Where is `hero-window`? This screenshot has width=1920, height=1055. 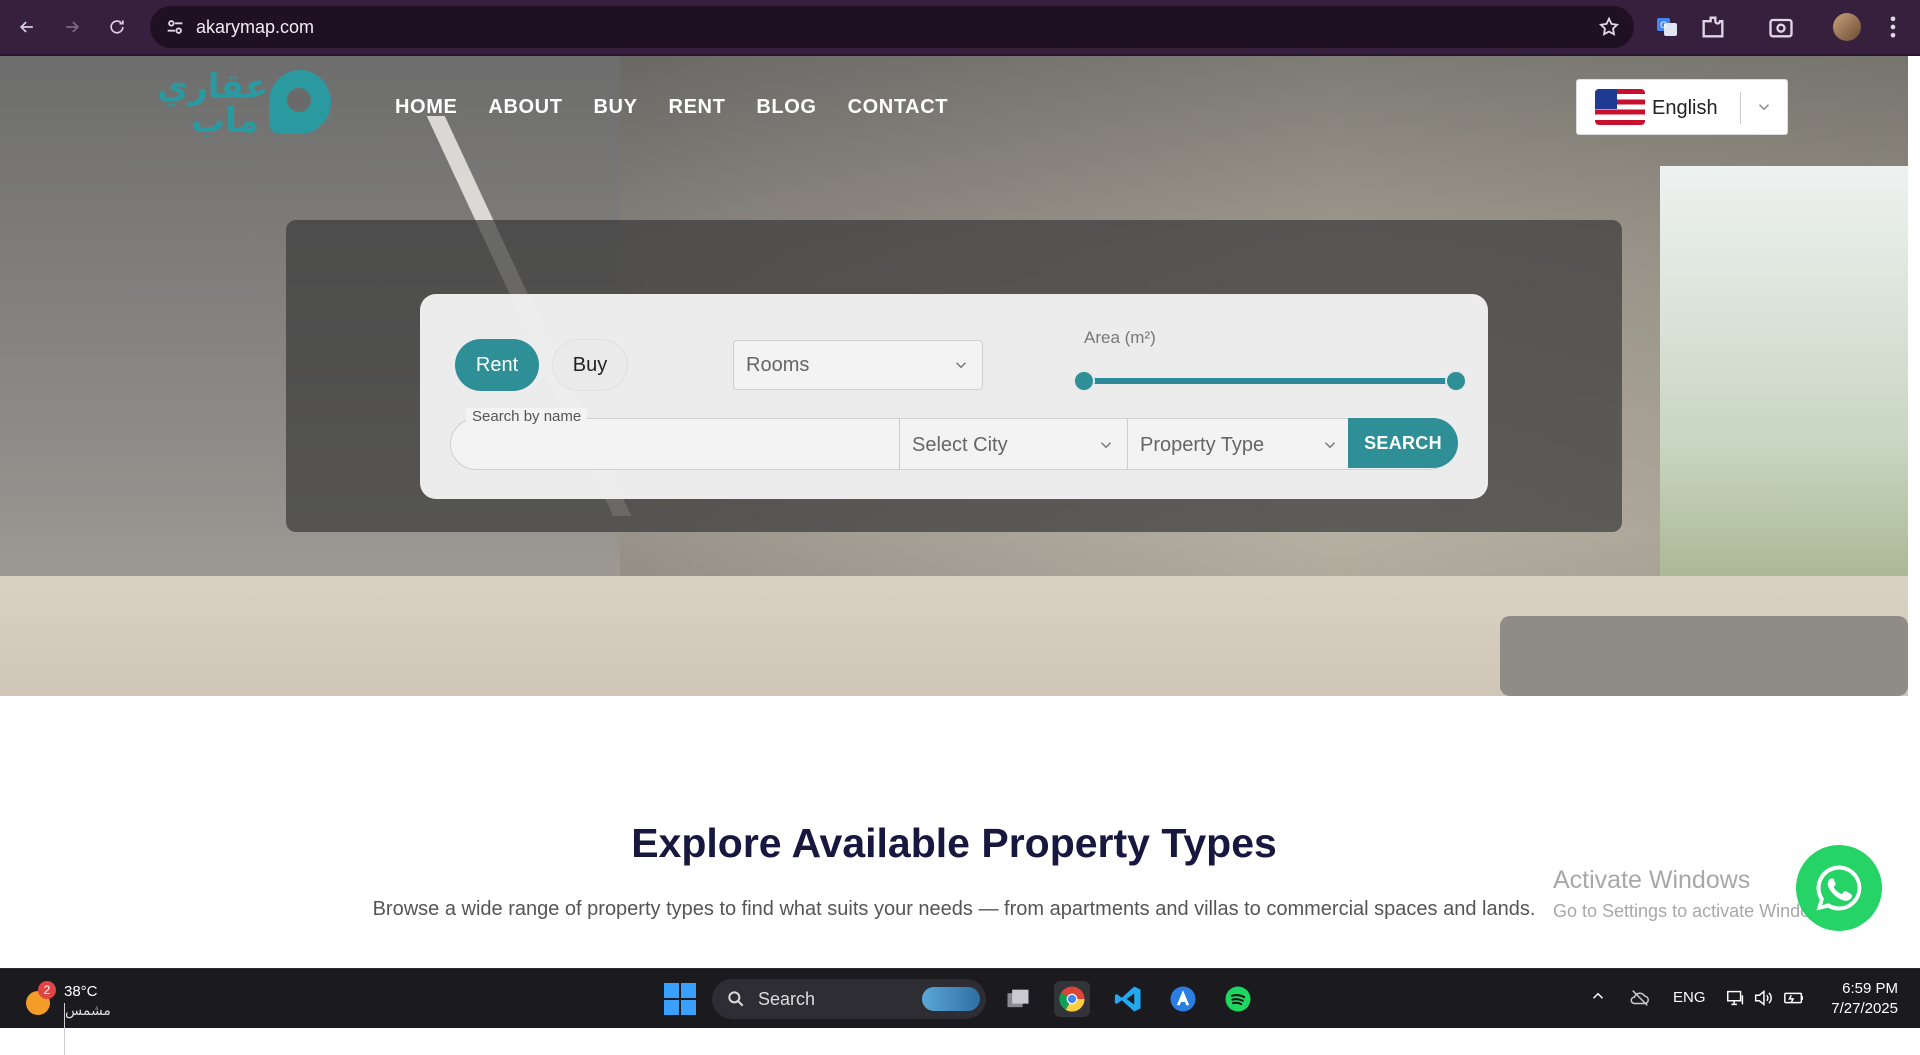 hero-window is located at coordinates (1784, 396).